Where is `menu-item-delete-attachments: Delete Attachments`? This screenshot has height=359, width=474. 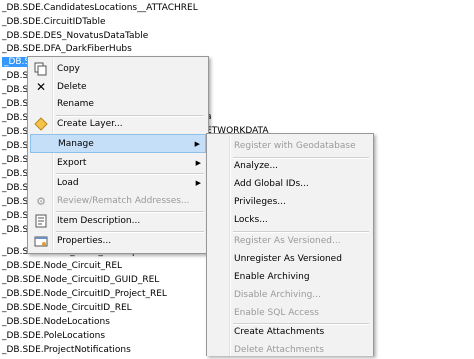
menu-item-delete-attachments: Delete Attachments is located at coordinates (279, 350).